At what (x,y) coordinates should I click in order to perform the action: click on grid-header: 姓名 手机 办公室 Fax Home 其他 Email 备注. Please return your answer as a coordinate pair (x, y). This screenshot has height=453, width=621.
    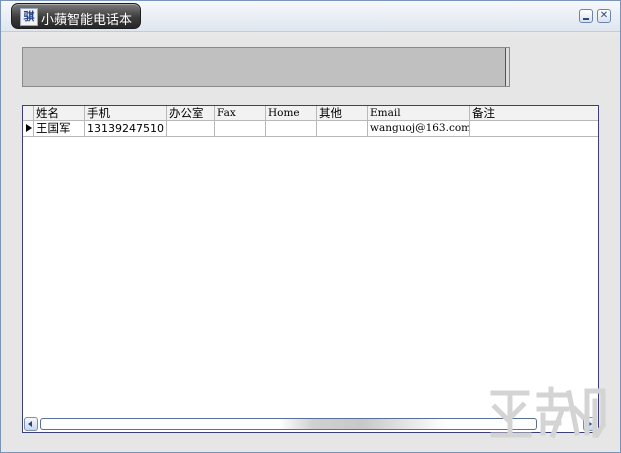
    Looking at the image, I should click on (310, 113).